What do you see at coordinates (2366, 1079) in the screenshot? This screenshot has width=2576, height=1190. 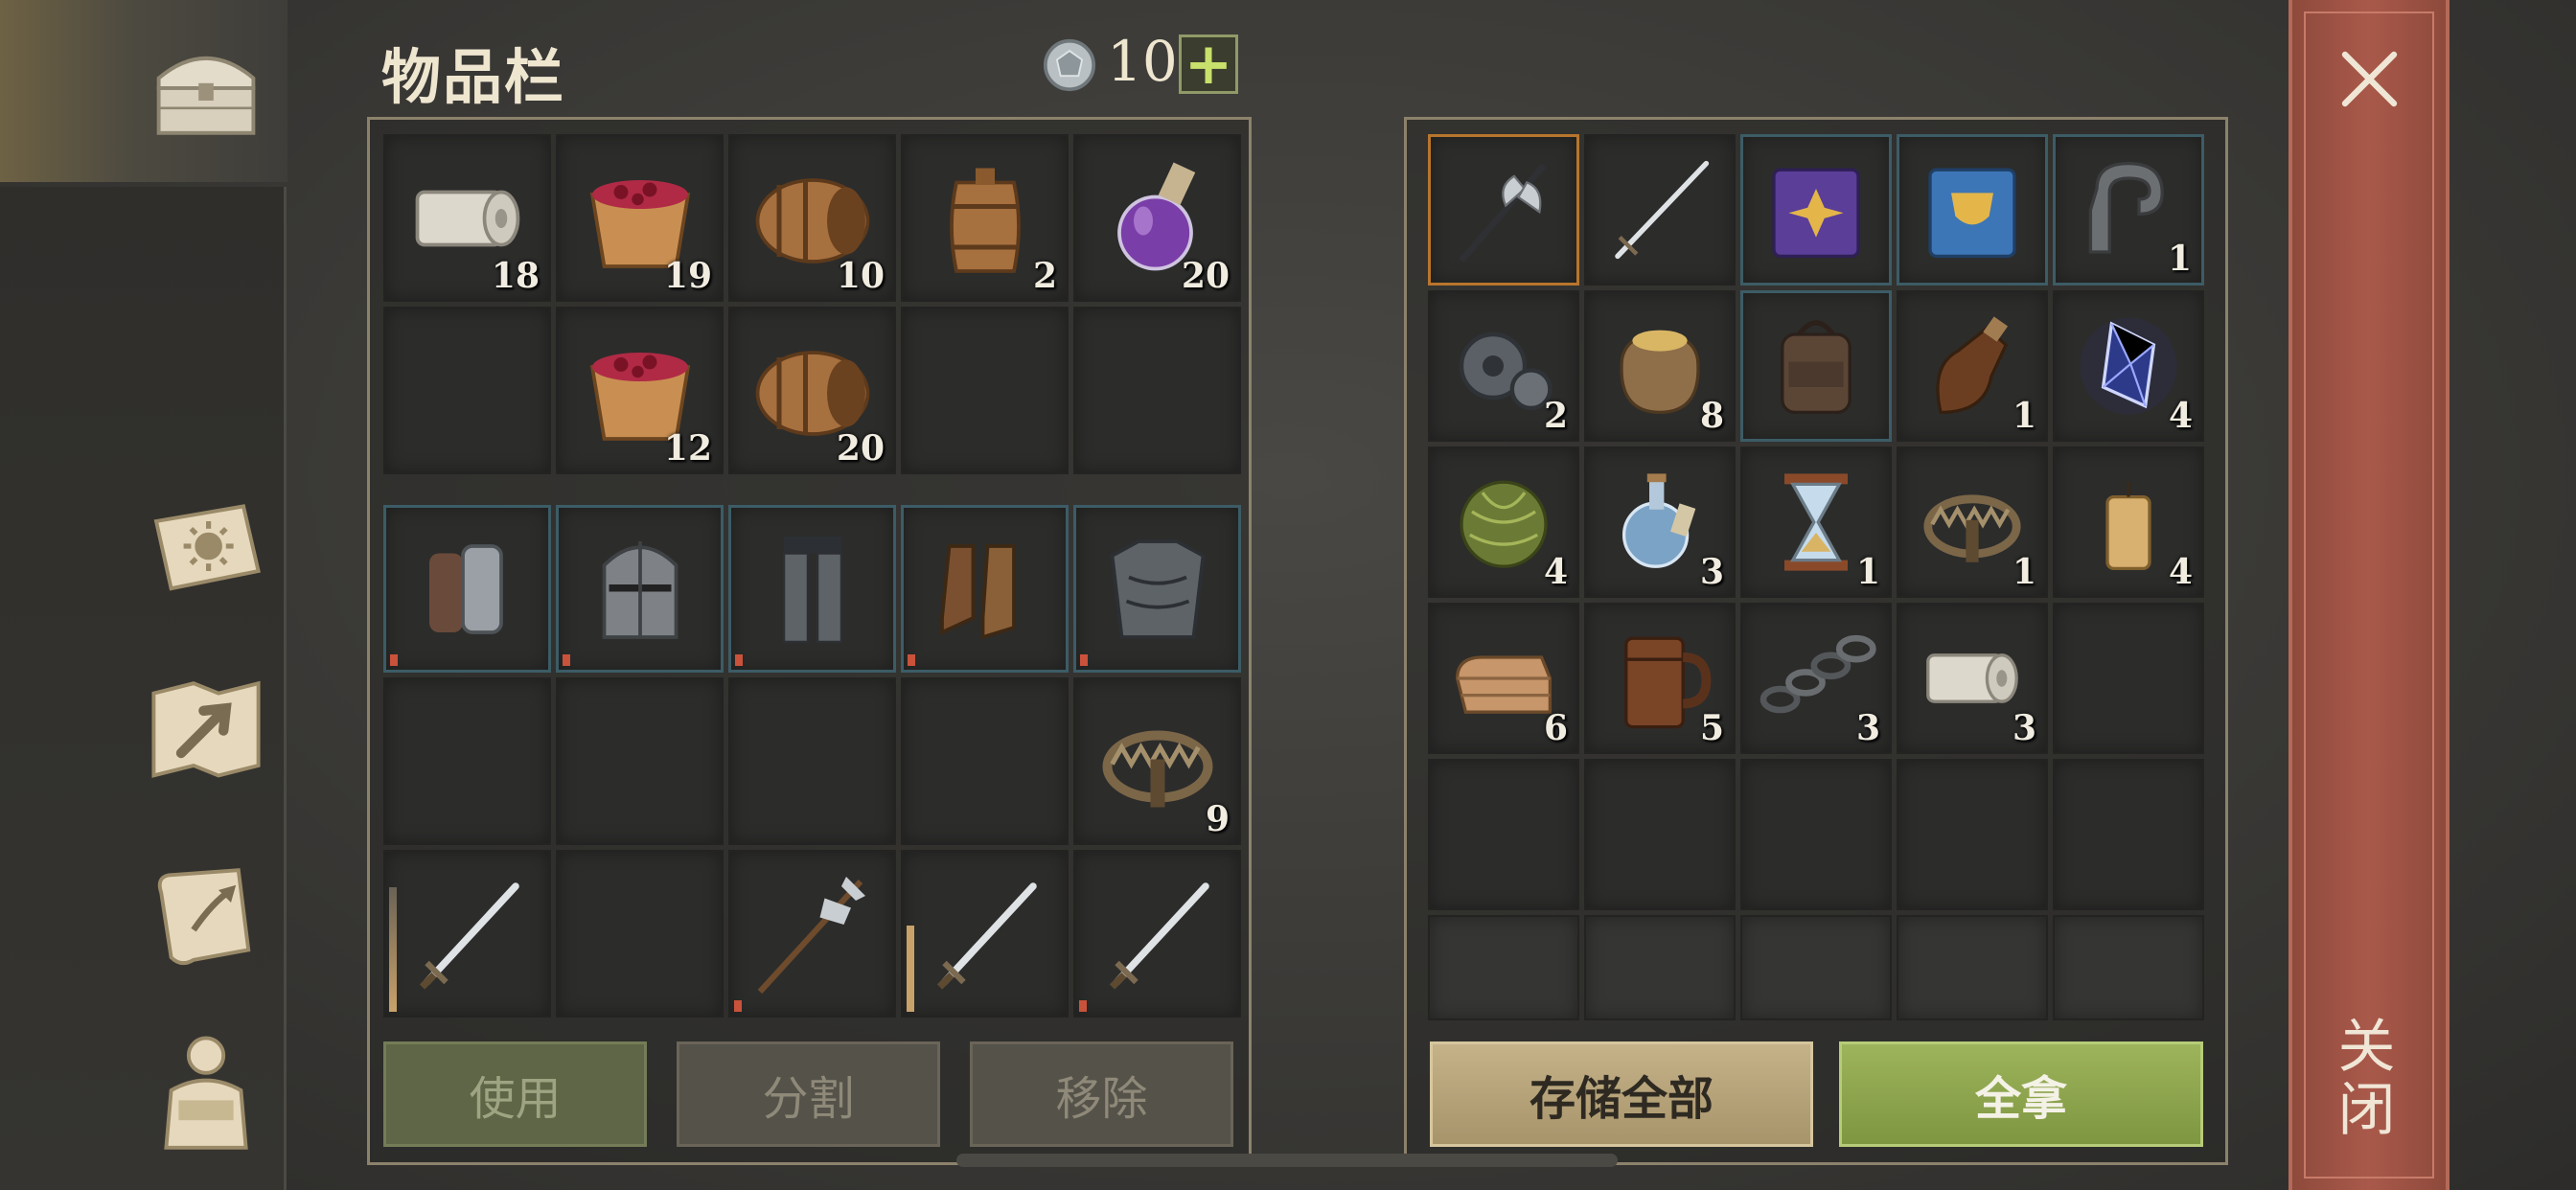 I see `close-label: 关闭` at bounding box center [2366, 1079].